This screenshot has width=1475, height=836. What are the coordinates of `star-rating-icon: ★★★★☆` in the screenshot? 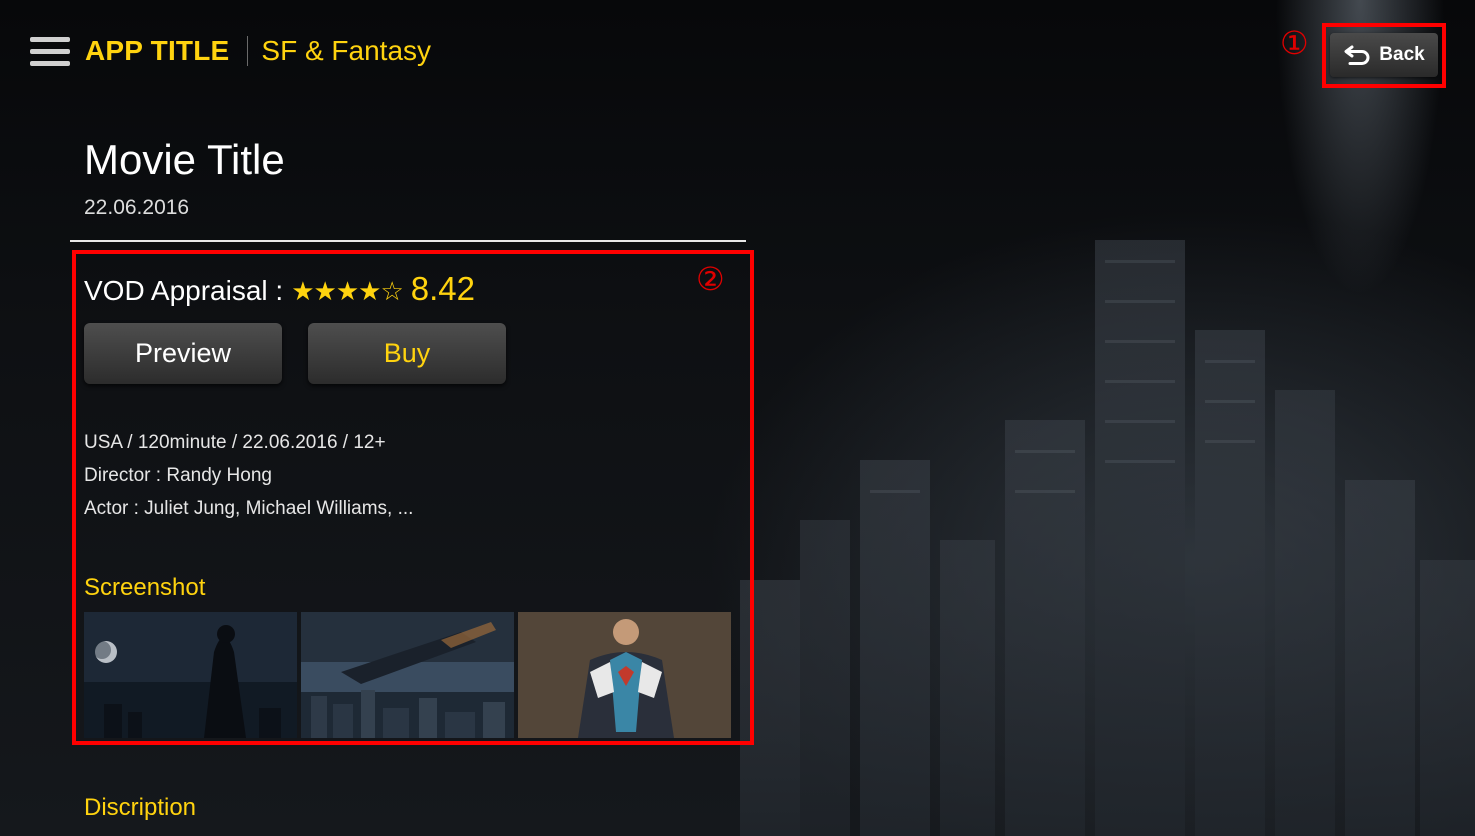 It's located at (347, 291).